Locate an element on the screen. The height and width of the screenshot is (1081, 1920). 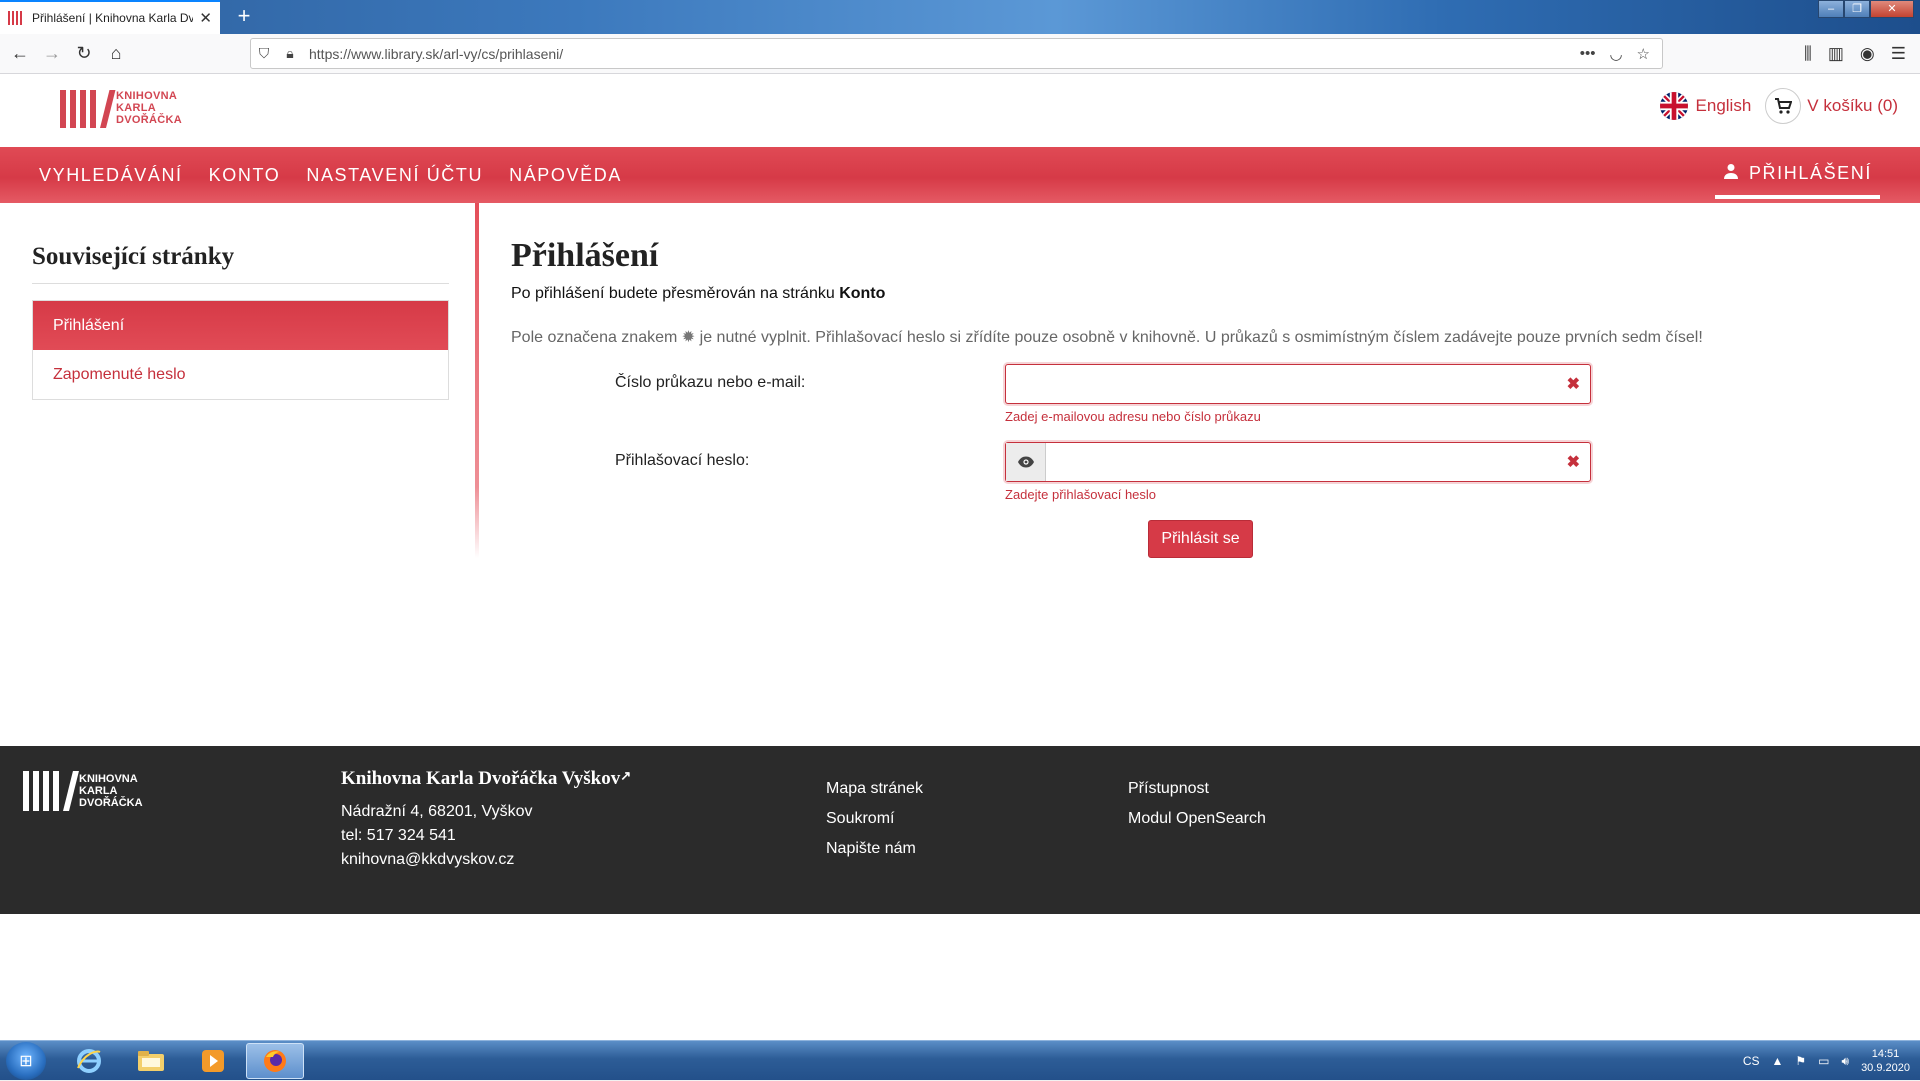
sidebar-icon: ▥ is located at coordinates (1836, 54).